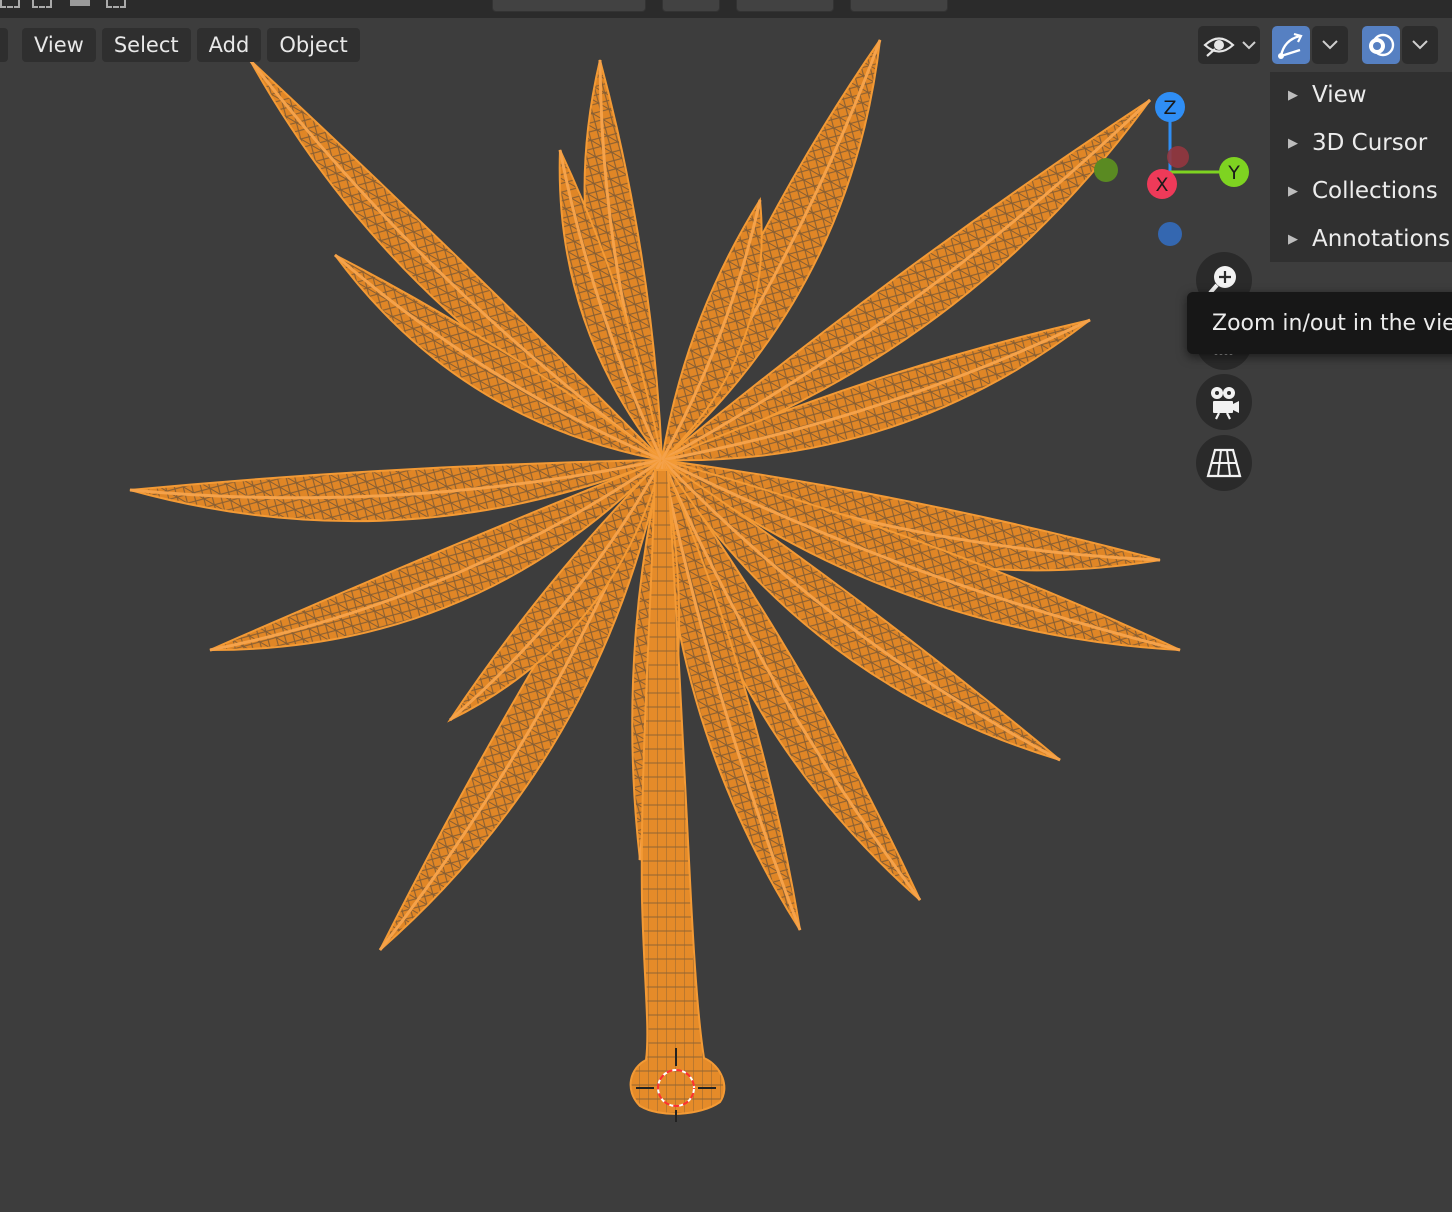 The width and height of the screenshot is (1452, 1212). I want to click on top-header-strip, so click(726, 9).